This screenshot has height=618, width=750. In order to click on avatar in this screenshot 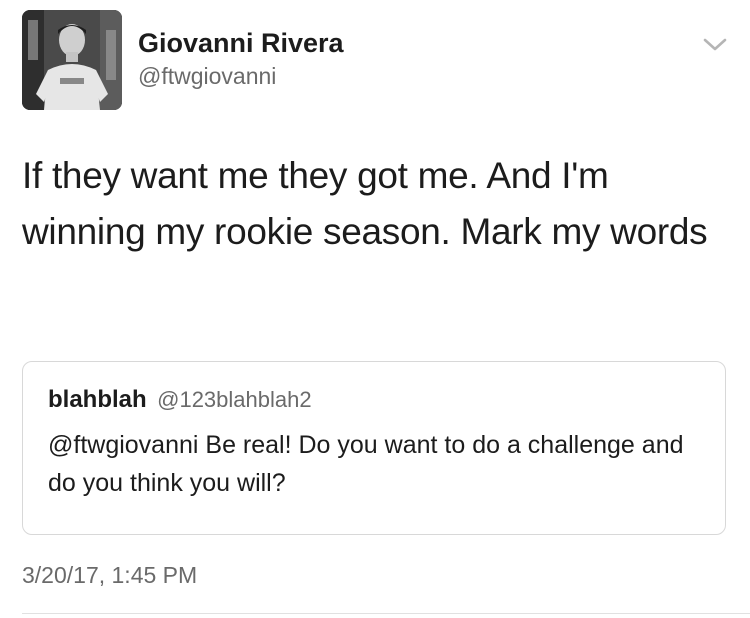, I will do `click(72, 60)`.